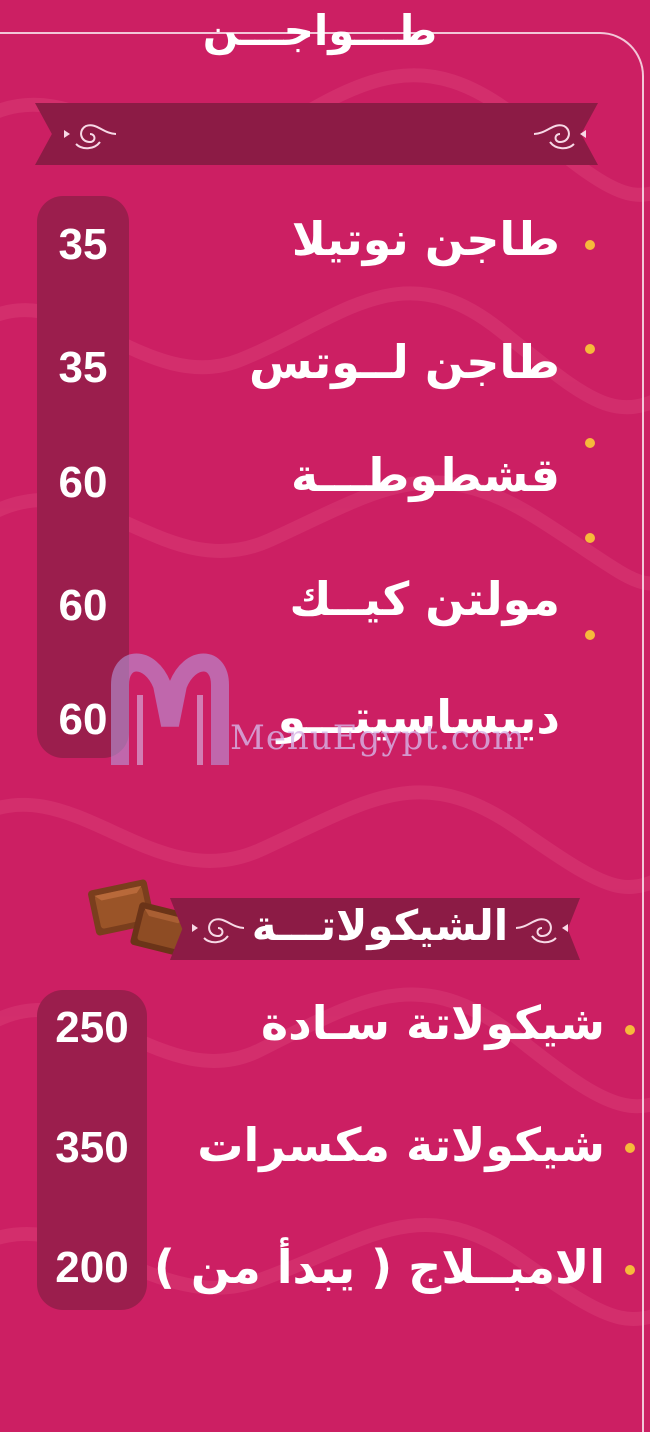  I want to click on section-title: الشيكولاتـــة, so click(380, 925).